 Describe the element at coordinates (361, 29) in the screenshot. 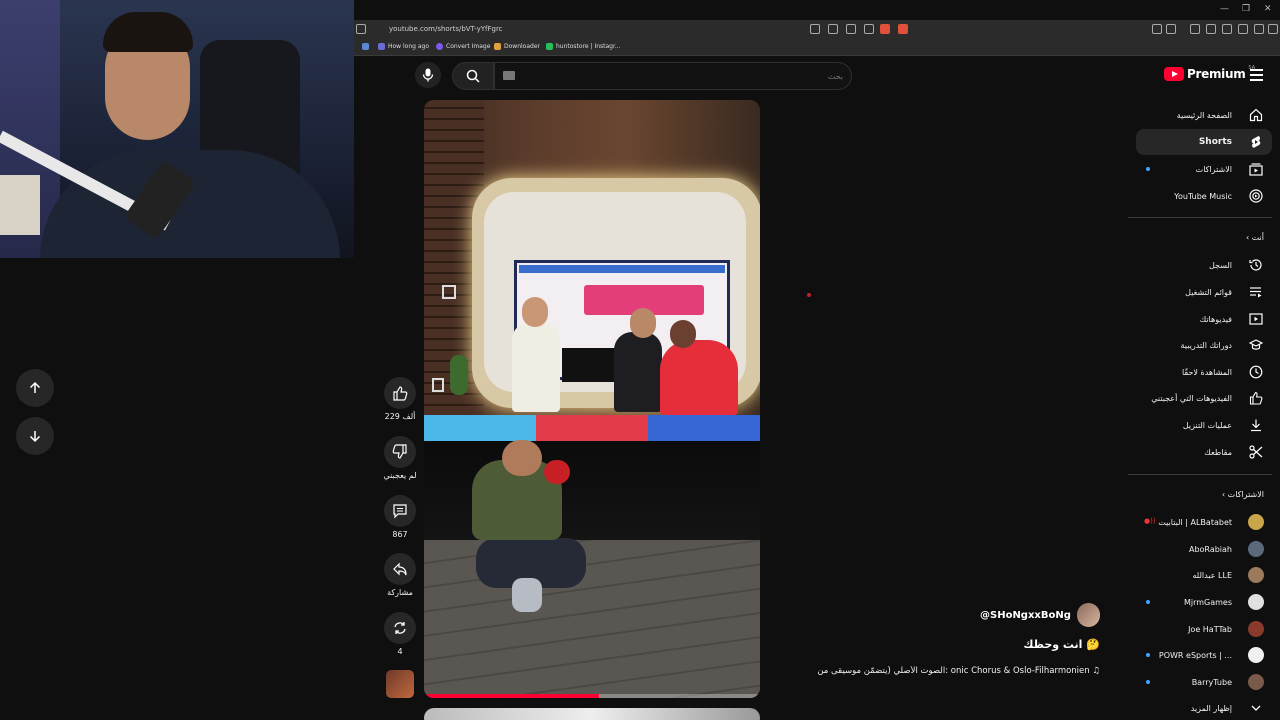

I see `bookmark-icon` at that location.